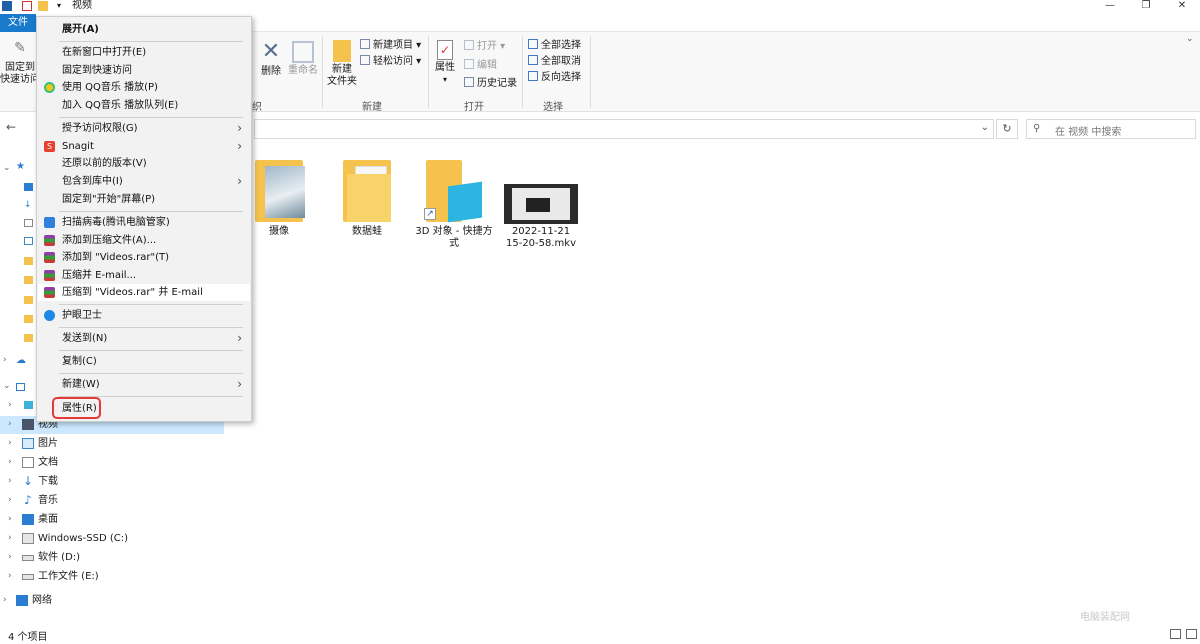  Describe the element at coordinates (454, 204) in the screenshot. I see `file-item-shortcut: ↗ 3D 对象 - 快捷方 式` at that location.